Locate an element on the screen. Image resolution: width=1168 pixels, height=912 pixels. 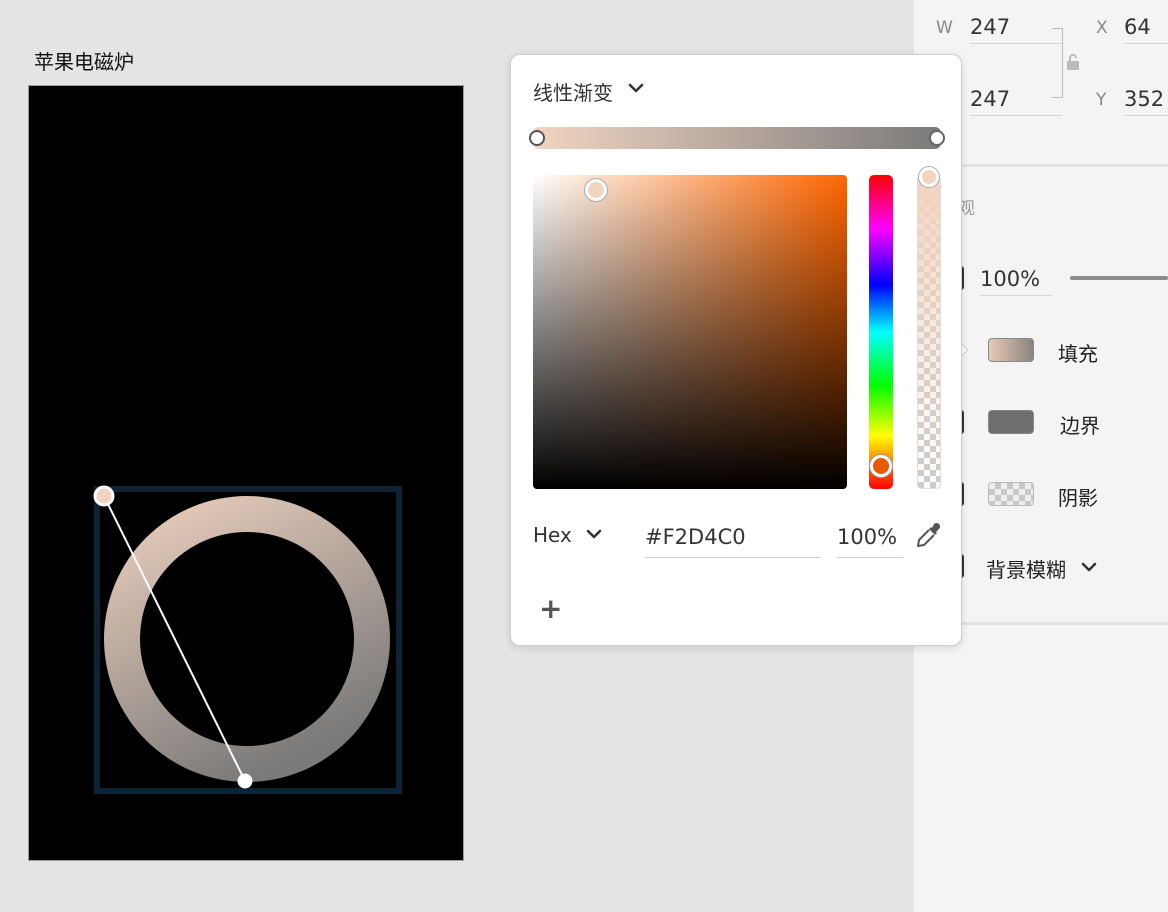
hue-slider is located at coordinates (881, 332).